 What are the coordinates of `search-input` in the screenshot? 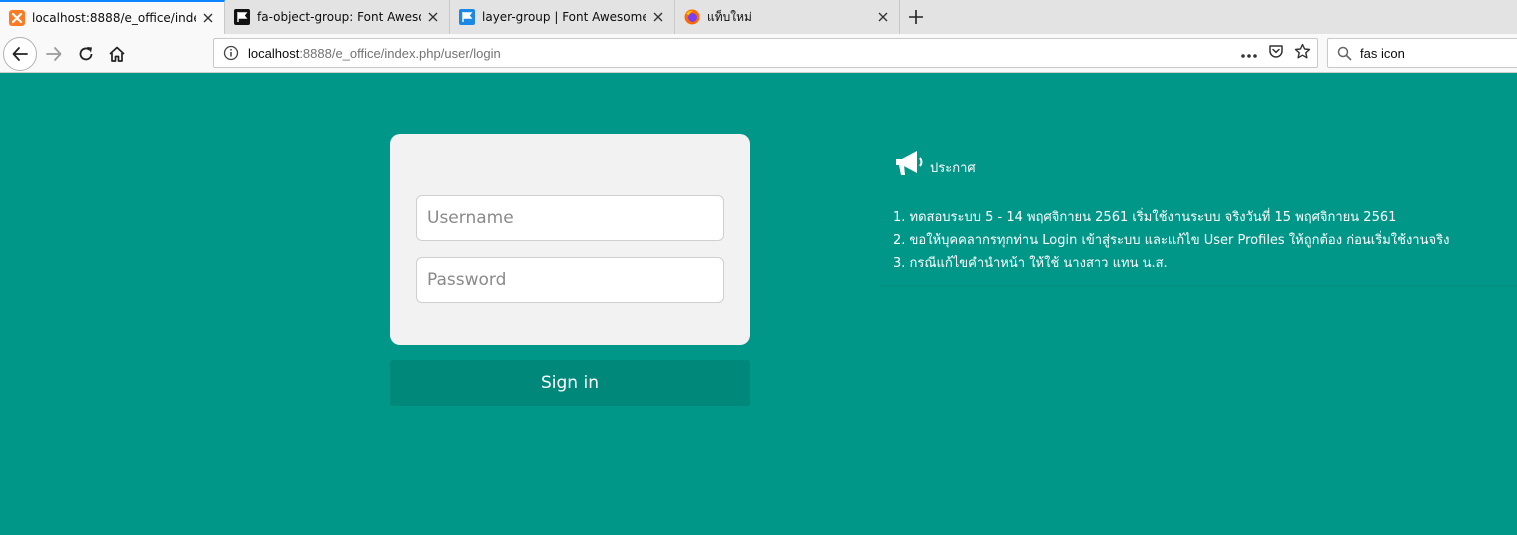 It's located at (1435, 53).